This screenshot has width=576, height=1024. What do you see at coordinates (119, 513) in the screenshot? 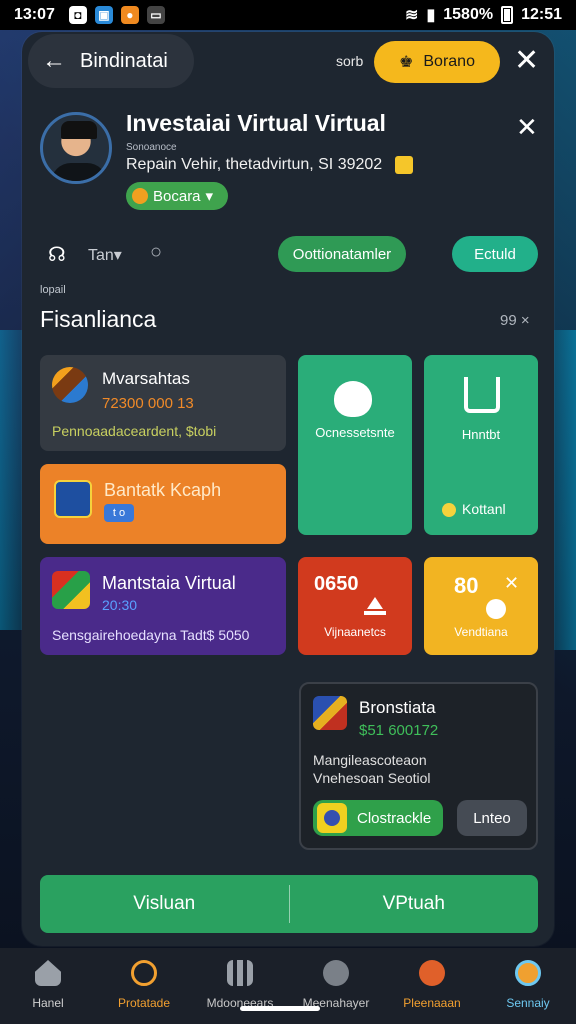
I see `card-tag: t o` at bounding box center [119, 513].